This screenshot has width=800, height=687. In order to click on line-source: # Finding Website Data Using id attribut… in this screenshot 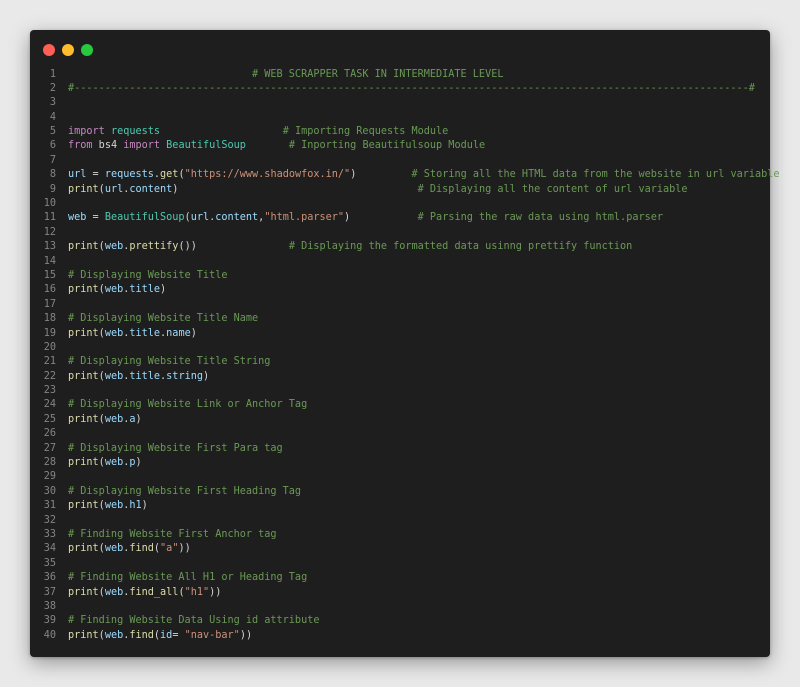, I will do `click(193, 621)`.